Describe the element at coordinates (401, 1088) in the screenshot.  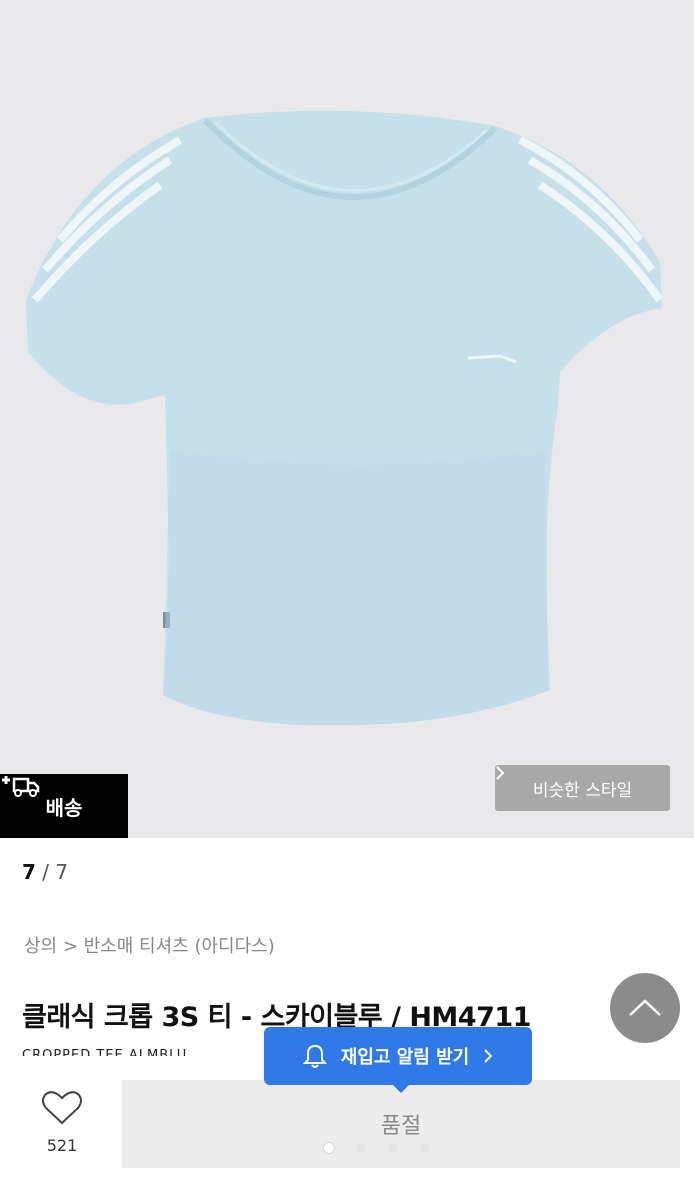
I see `tooltip-tail` at that location.